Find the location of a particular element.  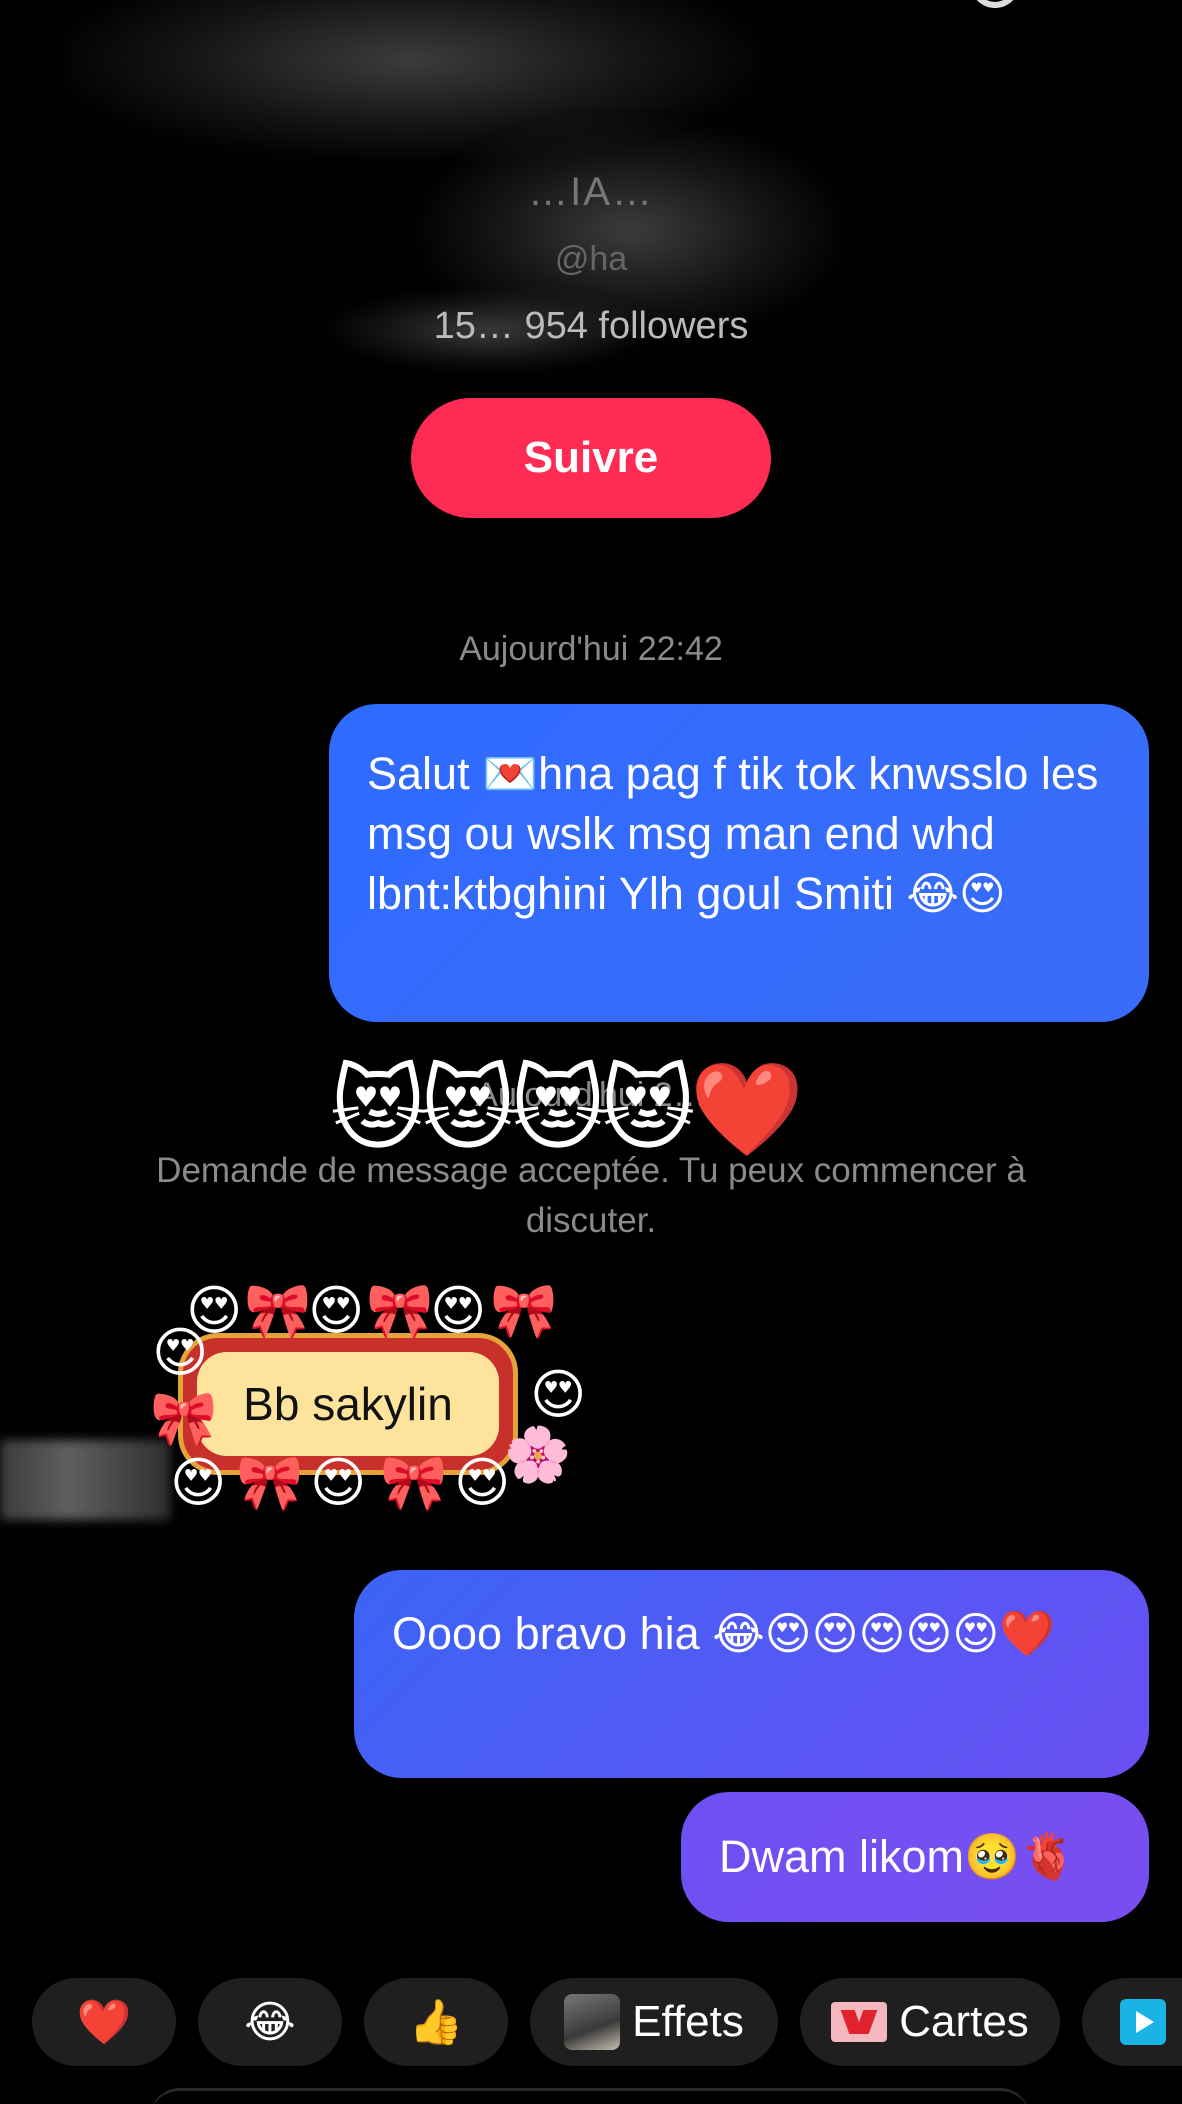

follow-button: Suivre is located at coordinates (591, 458).